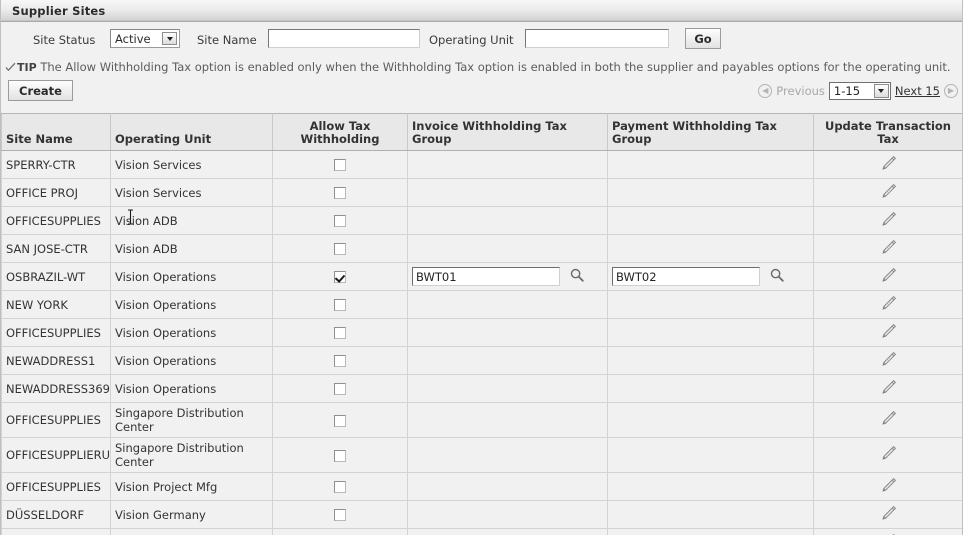  What do you see at coordinates (41, 164) in the screenshot?
I see `site-name-value: SPERRY-CTR` at bounding box center [41, 164].